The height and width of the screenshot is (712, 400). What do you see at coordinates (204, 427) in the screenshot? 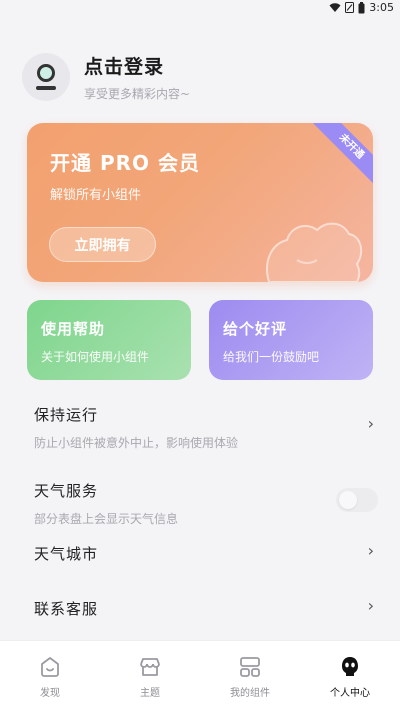
I see `setting-keep-running: 保持运行 防止小组件被意外中止，影响使用体验 ›` at bounding box center [204, 427].